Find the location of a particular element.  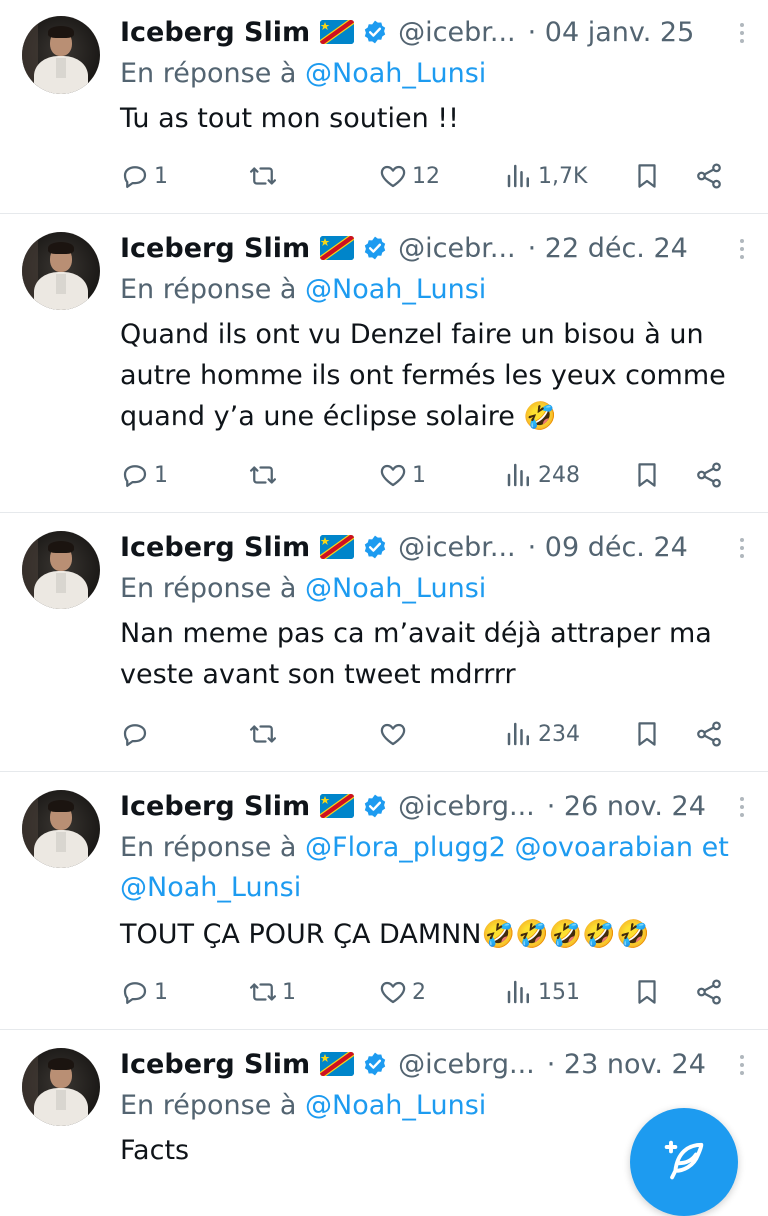

action-bar: 1 12 1,7K is located at coordinates (424, 176).